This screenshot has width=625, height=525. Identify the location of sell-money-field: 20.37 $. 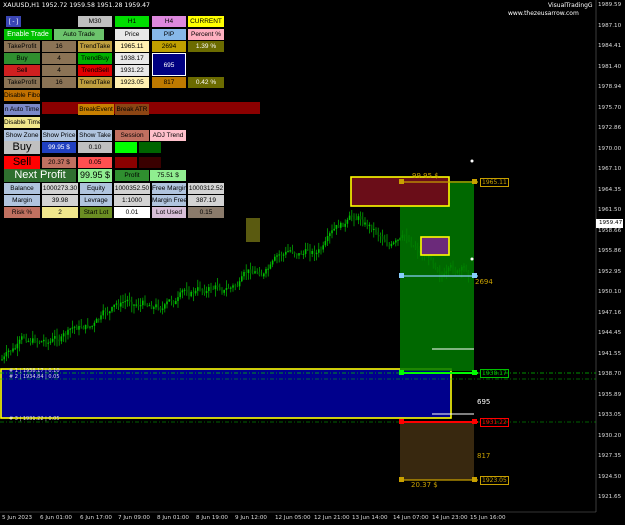
(59, 162).